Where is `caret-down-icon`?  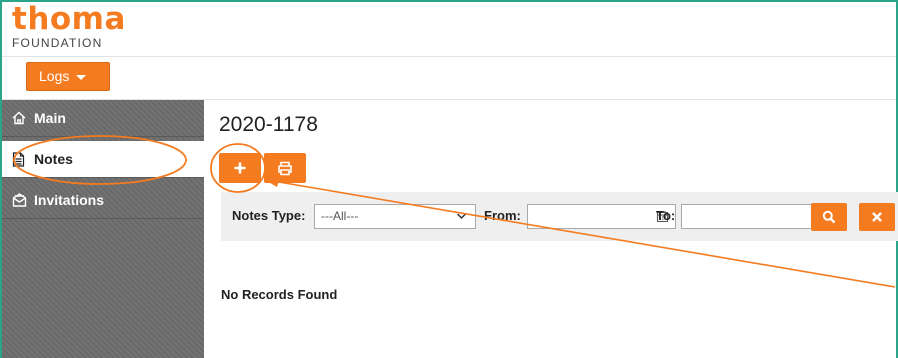 caret-down-icon is located at coordinates (81, 77).